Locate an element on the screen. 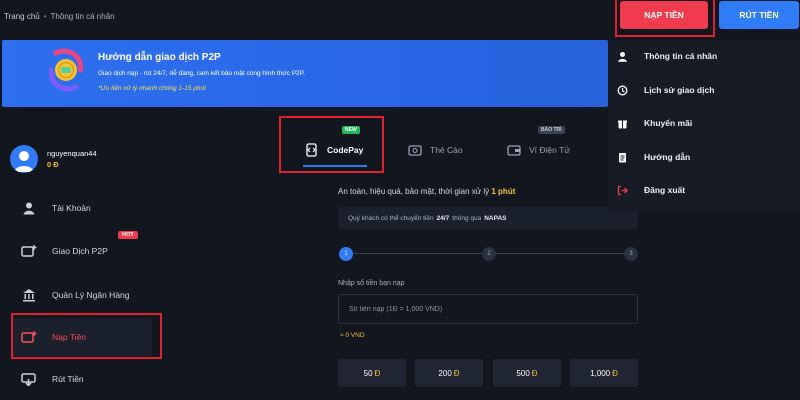 Image resolution: width=800 pixels, height=400 pixels. quick-amount-button: 500 Đ is located at coordinates (527, 373).